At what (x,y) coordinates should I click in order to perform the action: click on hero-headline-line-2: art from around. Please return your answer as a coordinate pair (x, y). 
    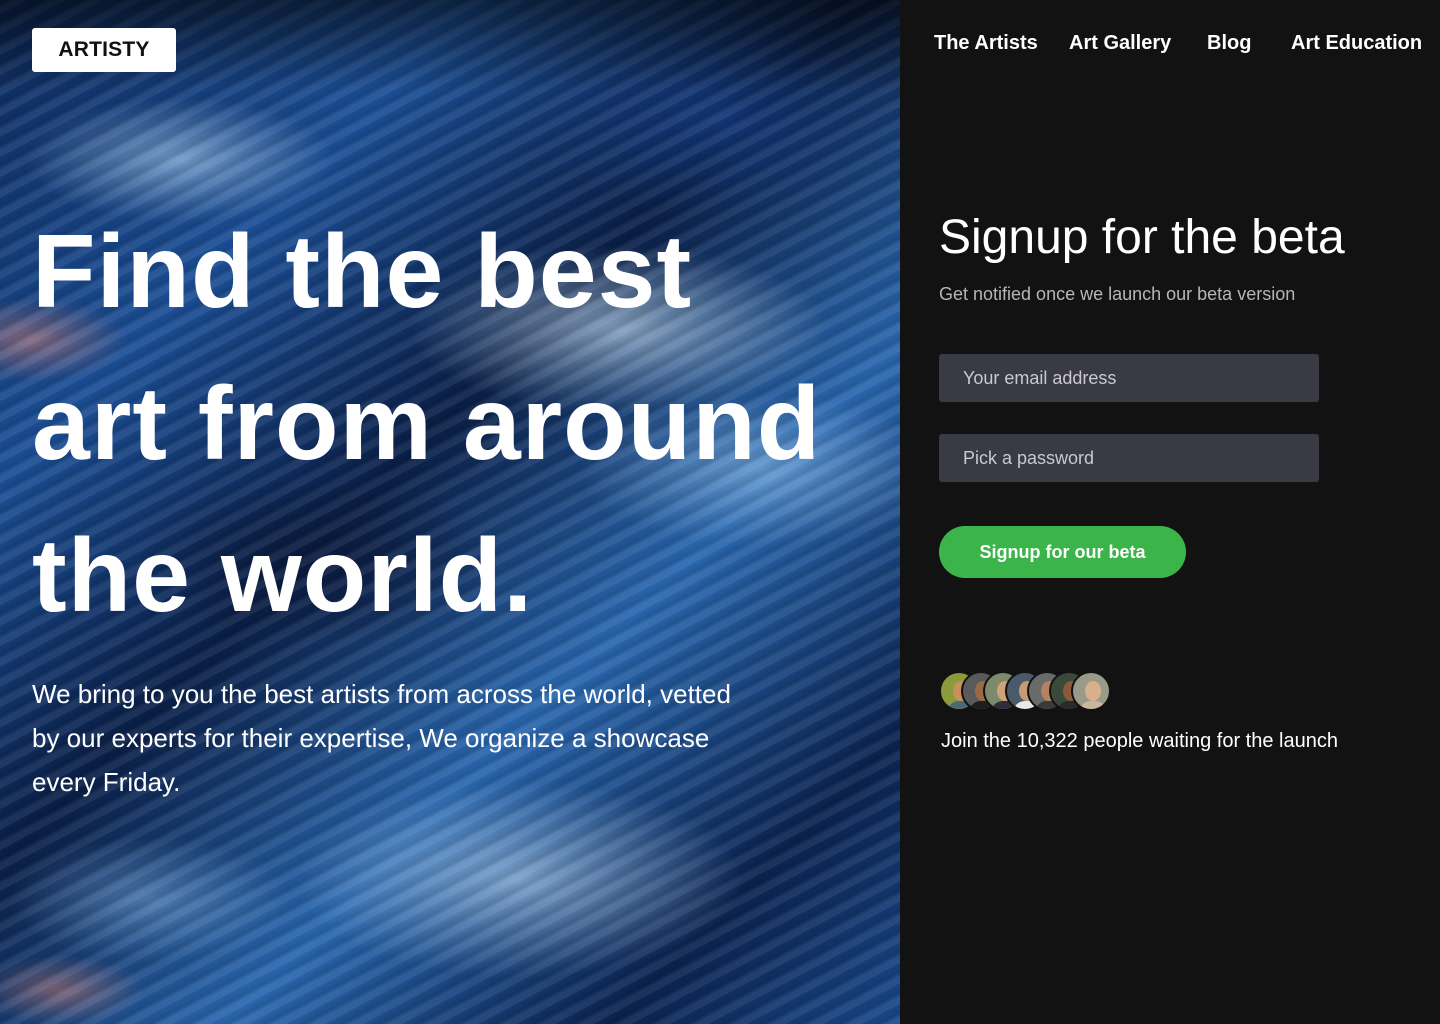
    Looking at the image, I should click on (427, 424).